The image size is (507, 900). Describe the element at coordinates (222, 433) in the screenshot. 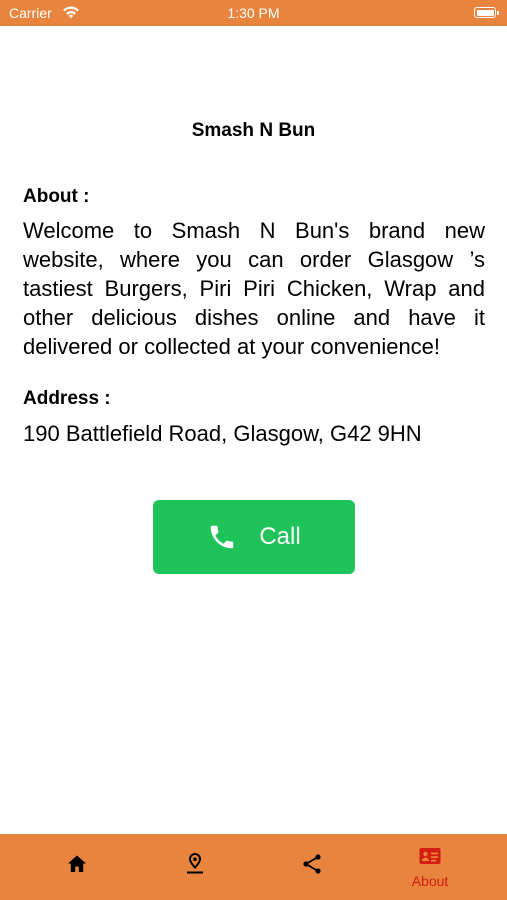

I see `address-value: 190 Battlefield Road, Glasgow, G42 9HN` at that location.